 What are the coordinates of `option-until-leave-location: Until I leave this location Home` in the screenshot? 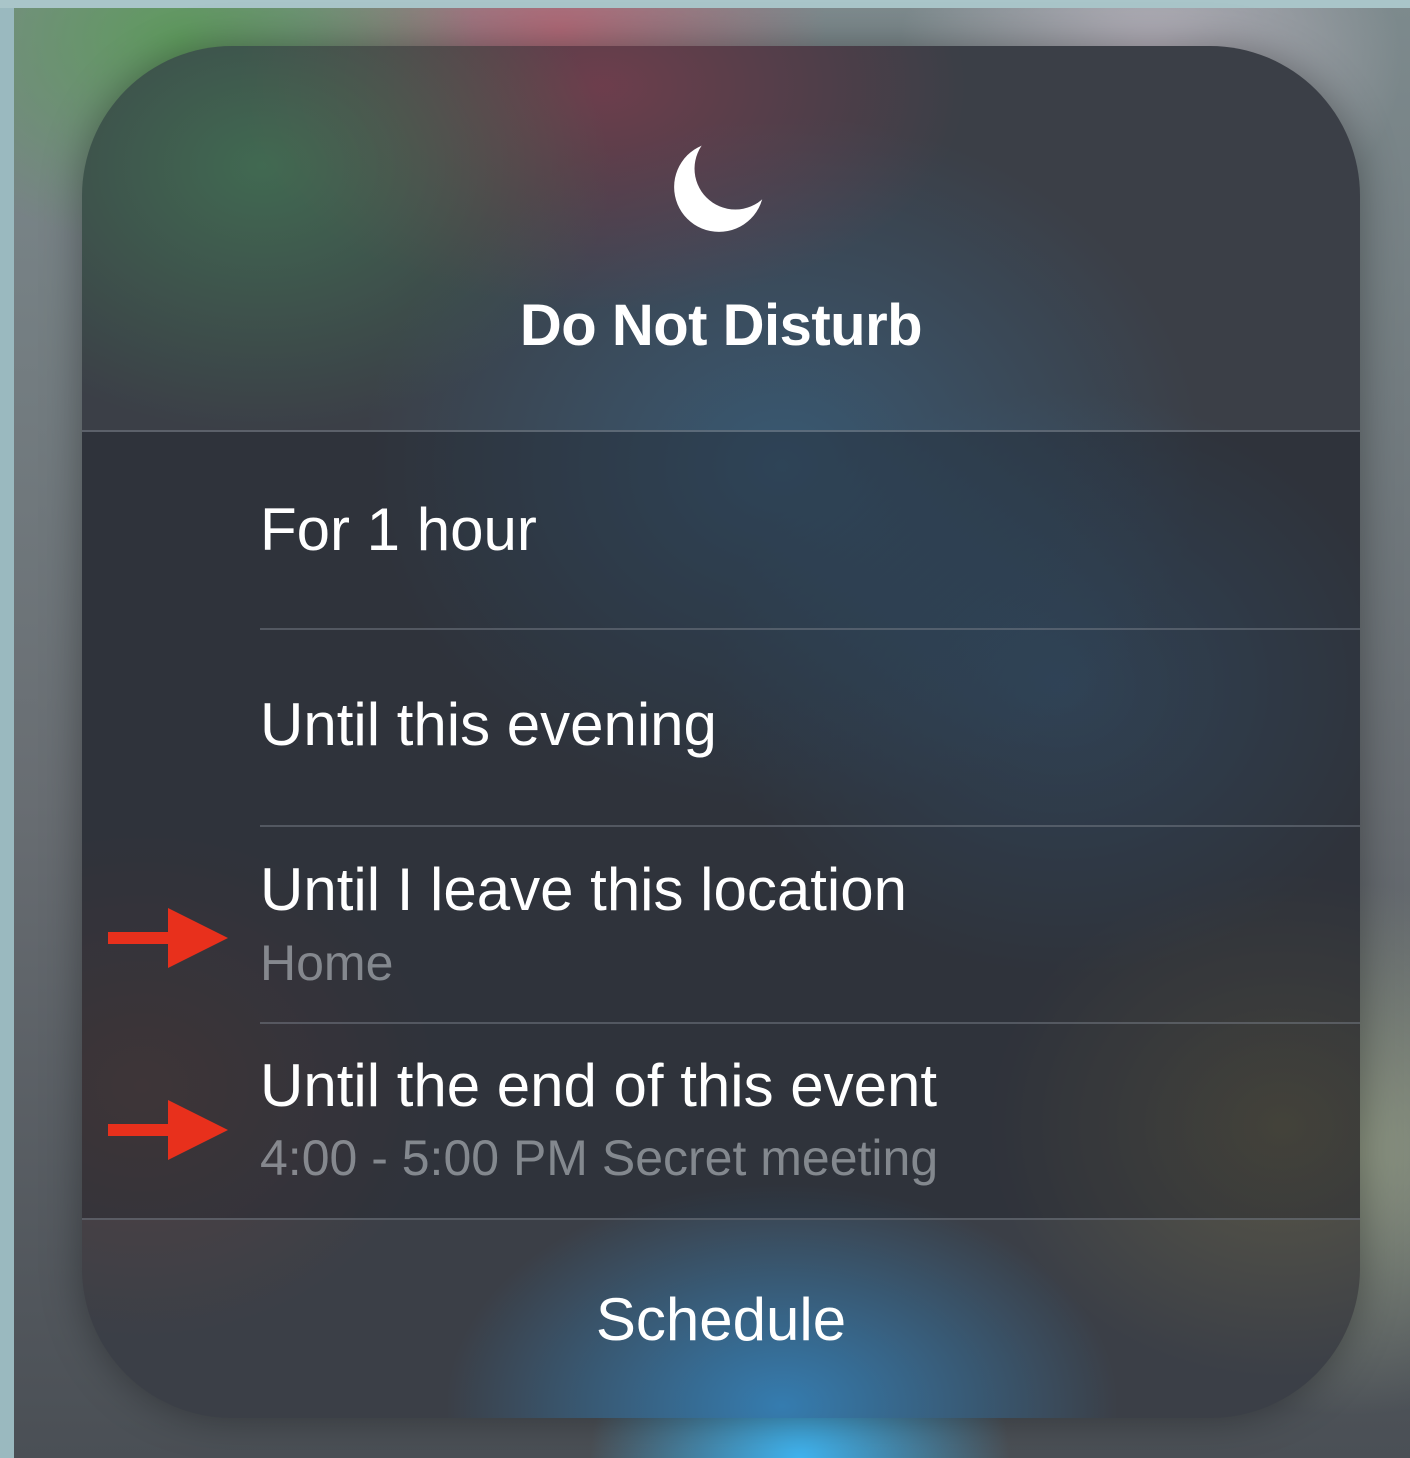 It's located at (721, 925).